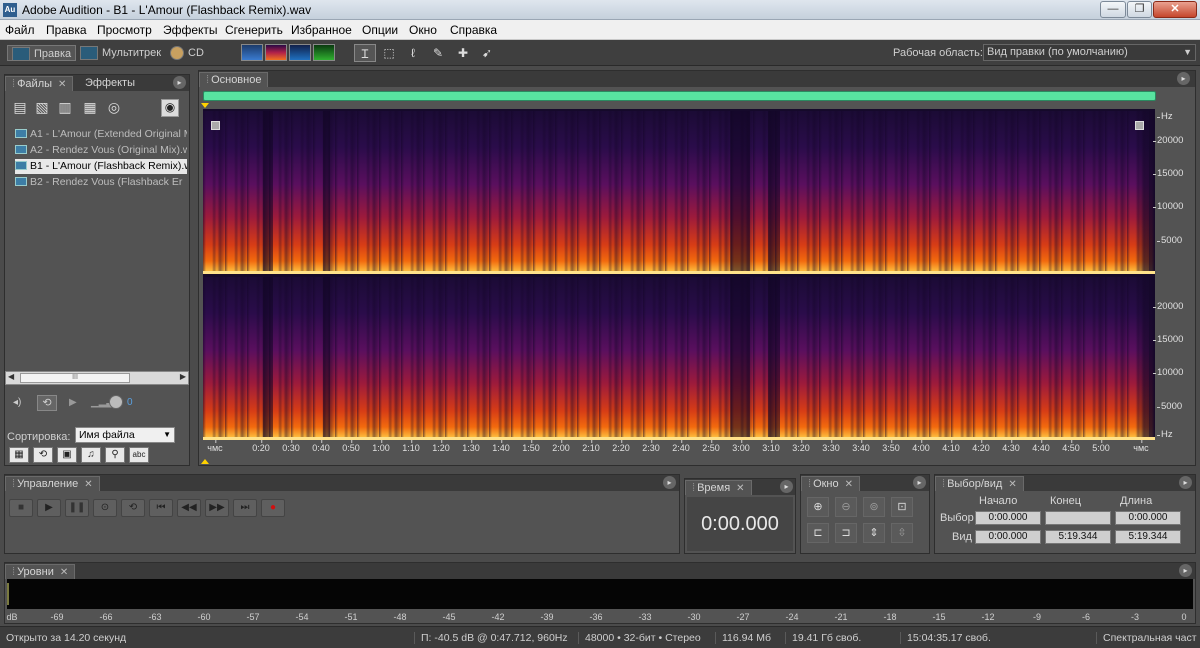 The height and width of the screenshot is (648, 1200). Describe the element at coordinates (389, 53) in the screenshot. I see `marquee-tool: ⬚` at that location.